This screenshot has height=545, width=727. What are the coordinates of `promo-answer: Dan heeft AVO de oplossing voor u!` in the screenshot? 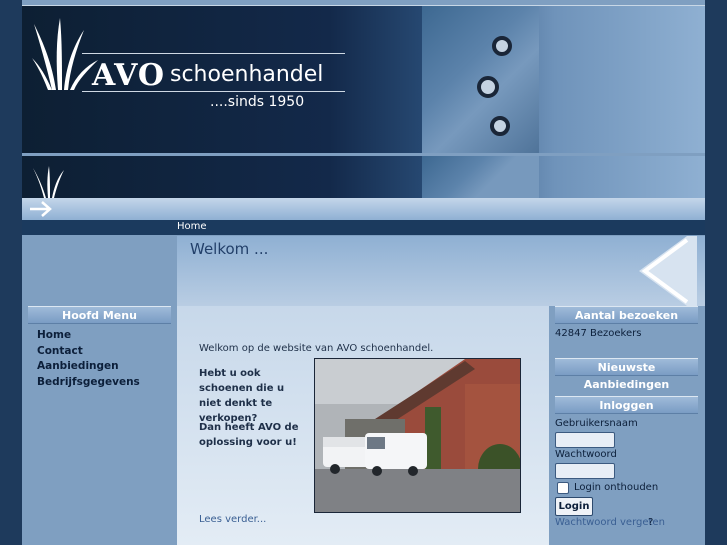 It's located at (249, 435).